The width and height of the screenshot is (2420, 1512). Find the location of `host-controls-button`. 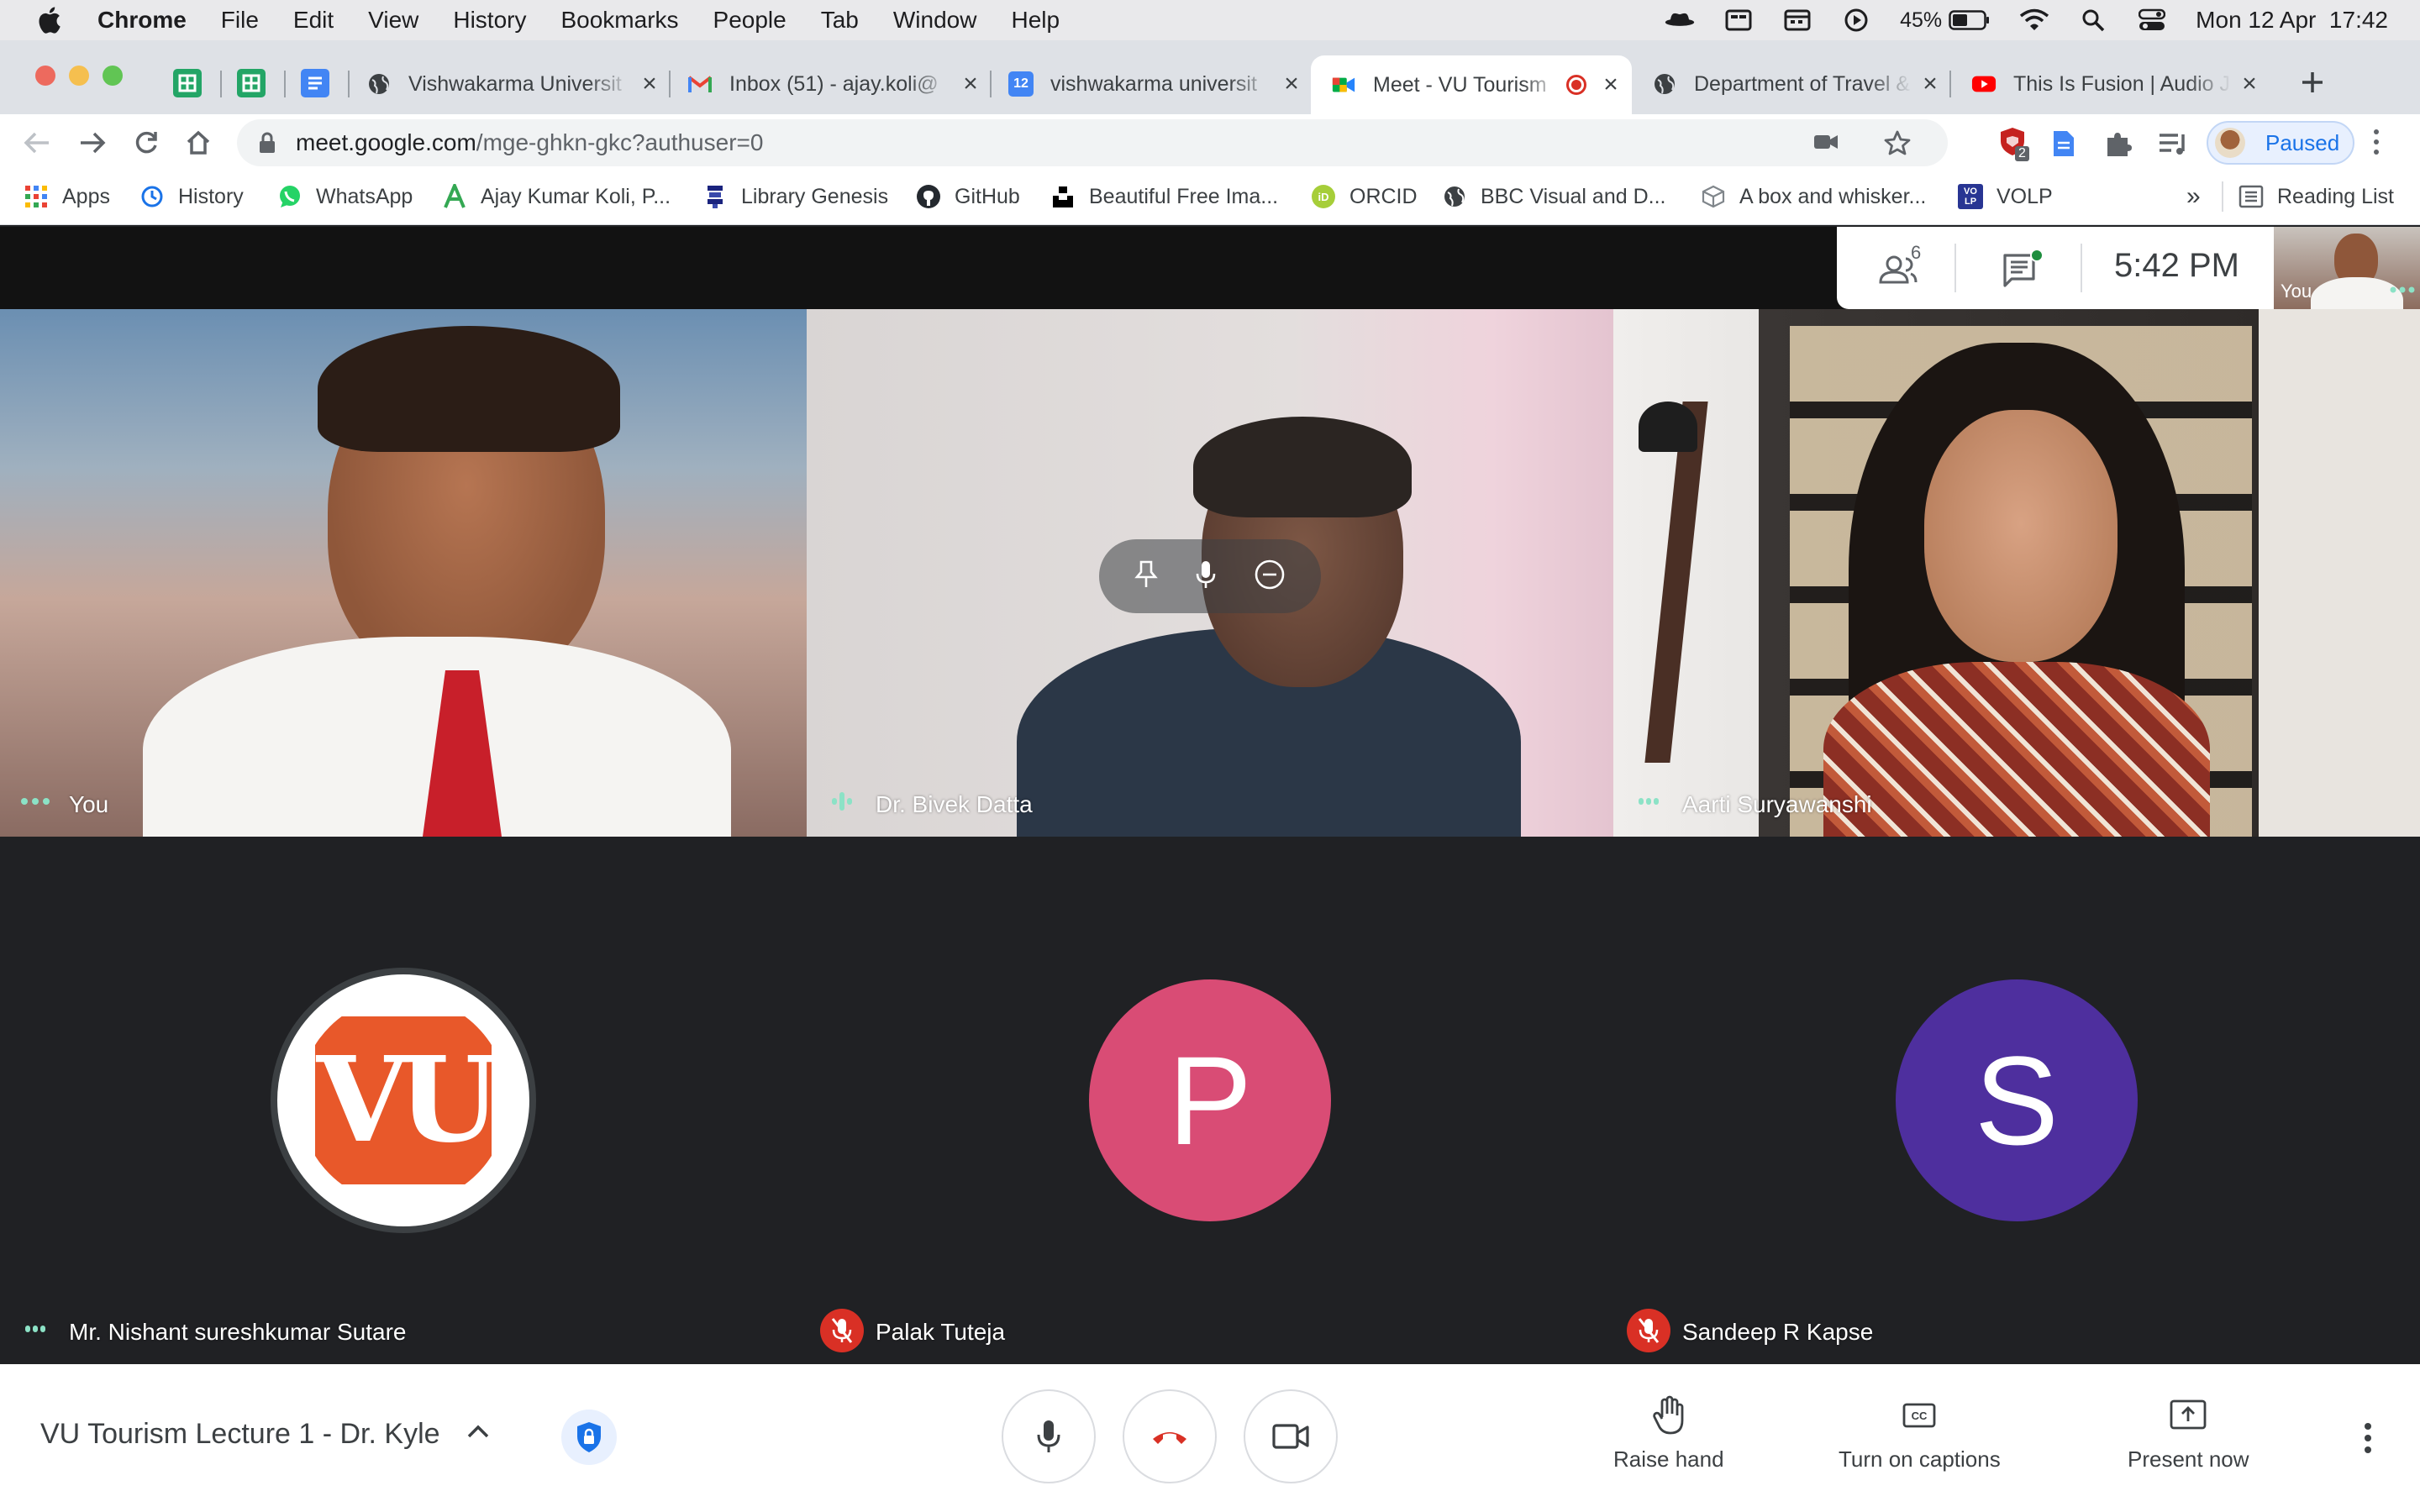

host-controls-button is located at coordinates (589, 1437).